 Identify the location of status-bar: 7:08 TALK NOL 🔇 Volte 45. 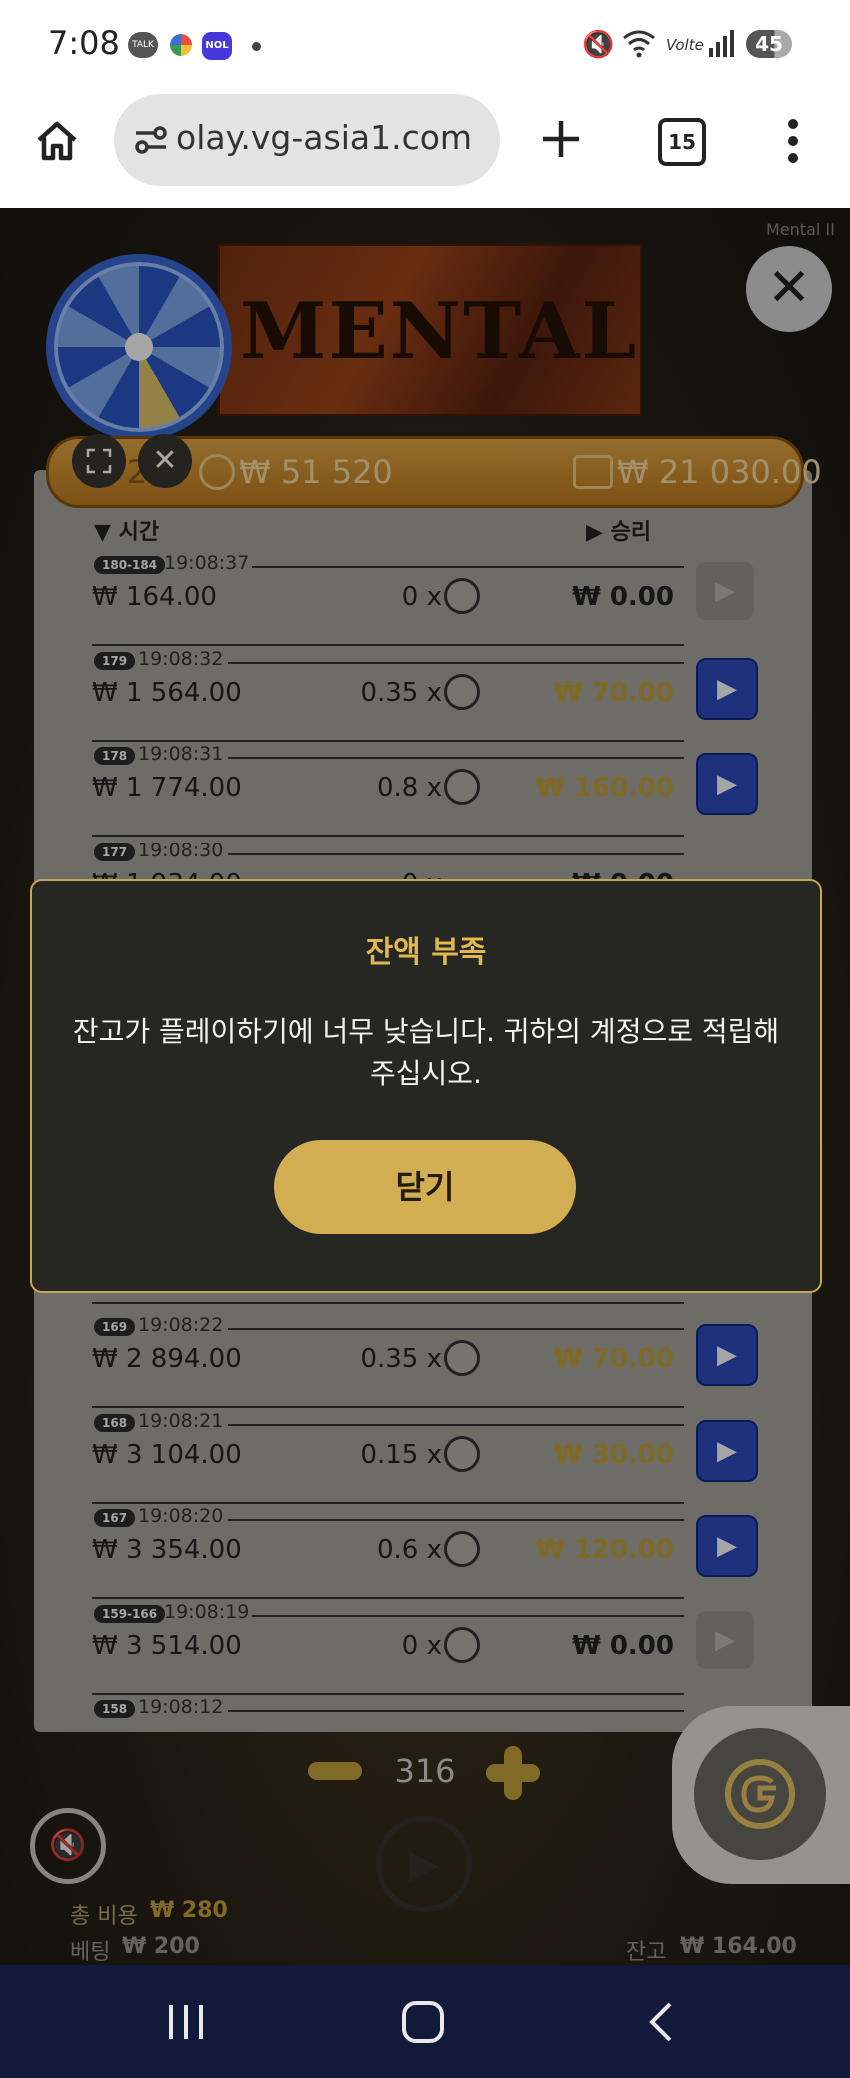
(425, 45).